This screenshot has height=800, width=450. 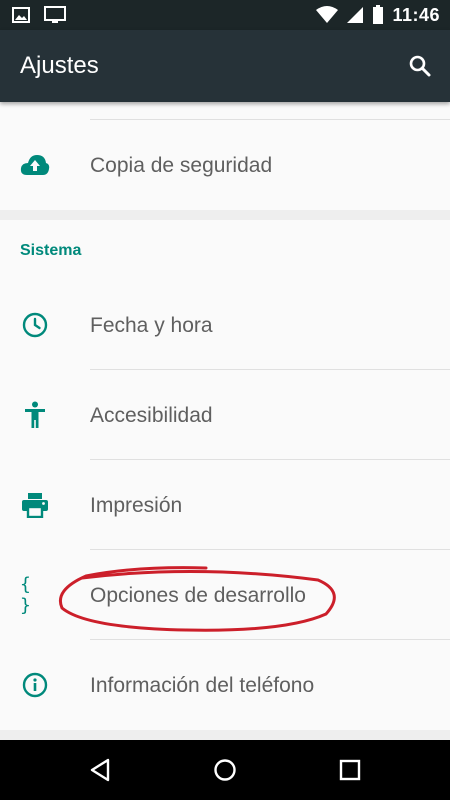 What do you see at coordinates (327, 15) in the screenshot?
I see `wifi-icon` at bounding box center [327, 15].